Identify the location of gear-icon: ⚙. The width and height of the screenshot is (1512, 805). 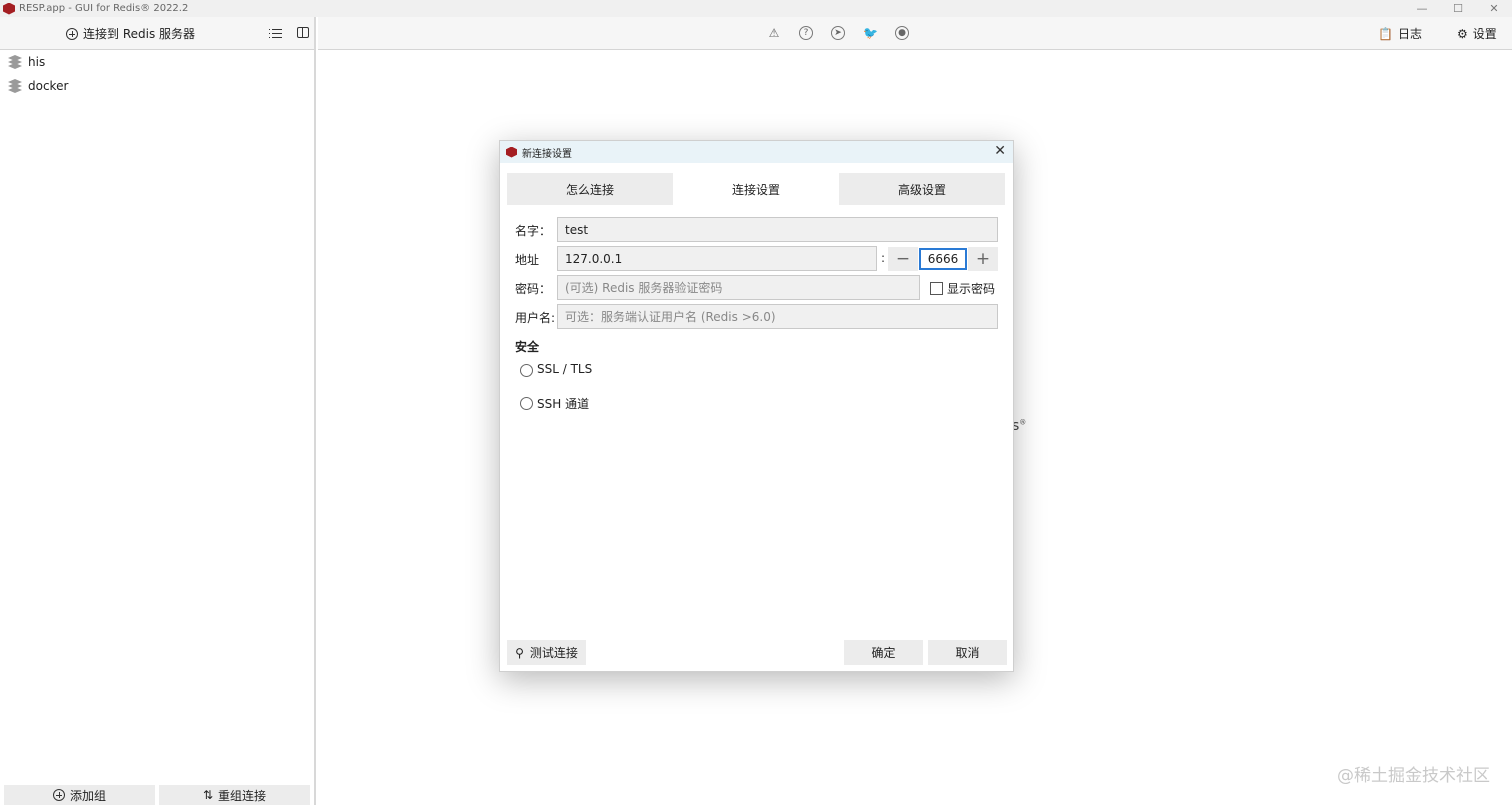
(1462, 33).